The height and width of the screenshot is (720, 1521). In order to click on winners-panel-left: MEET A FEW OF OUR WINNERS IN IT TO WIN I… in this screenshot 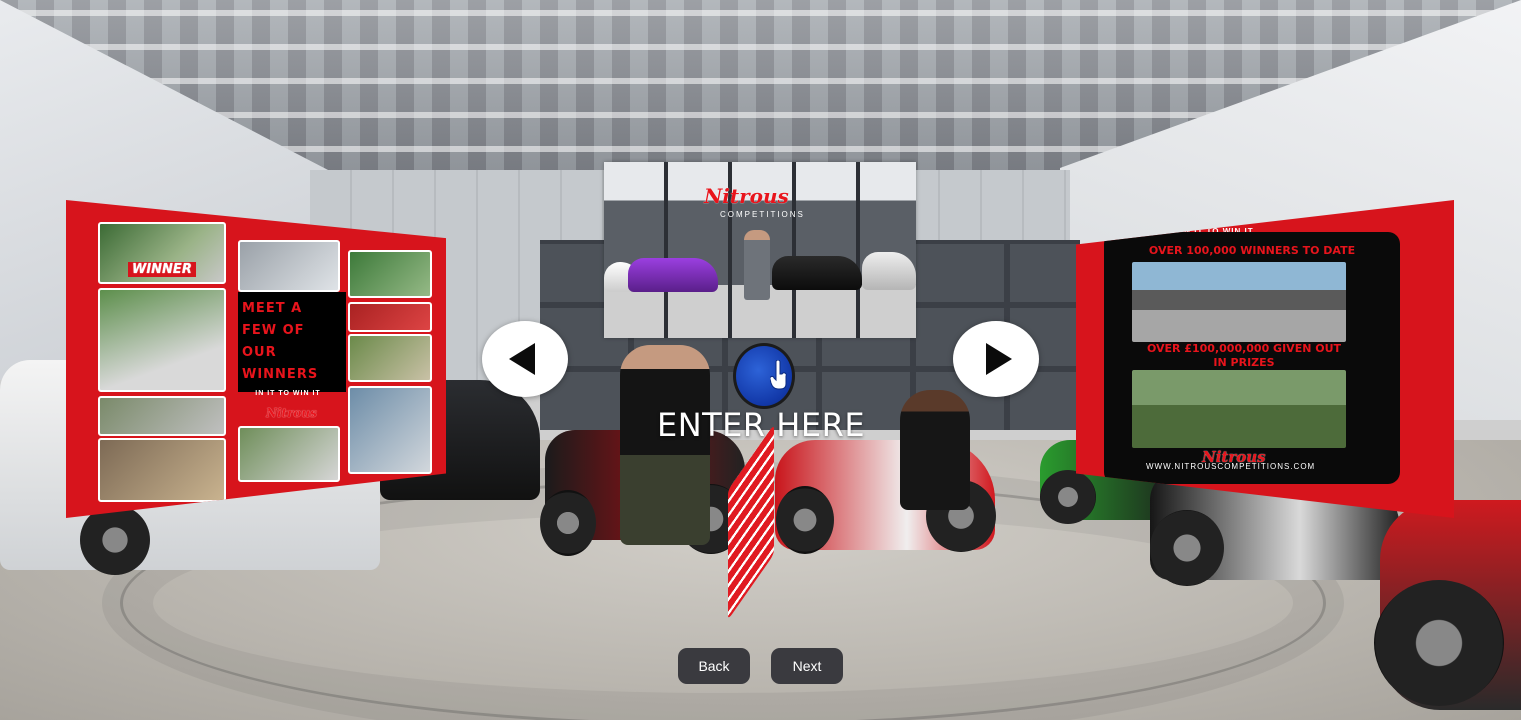, I will do `click(256, 359)`.